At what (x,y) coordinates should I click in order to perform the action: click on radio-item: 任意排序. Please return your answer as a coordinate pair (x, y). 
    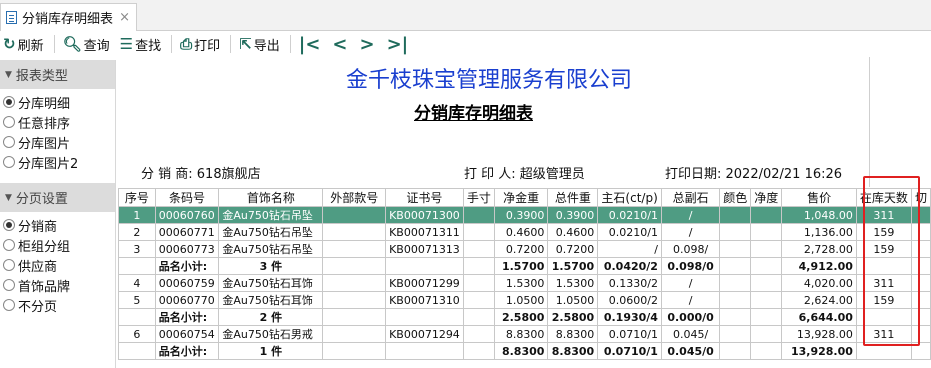
    Looking at the image, I should click on (57, 122).